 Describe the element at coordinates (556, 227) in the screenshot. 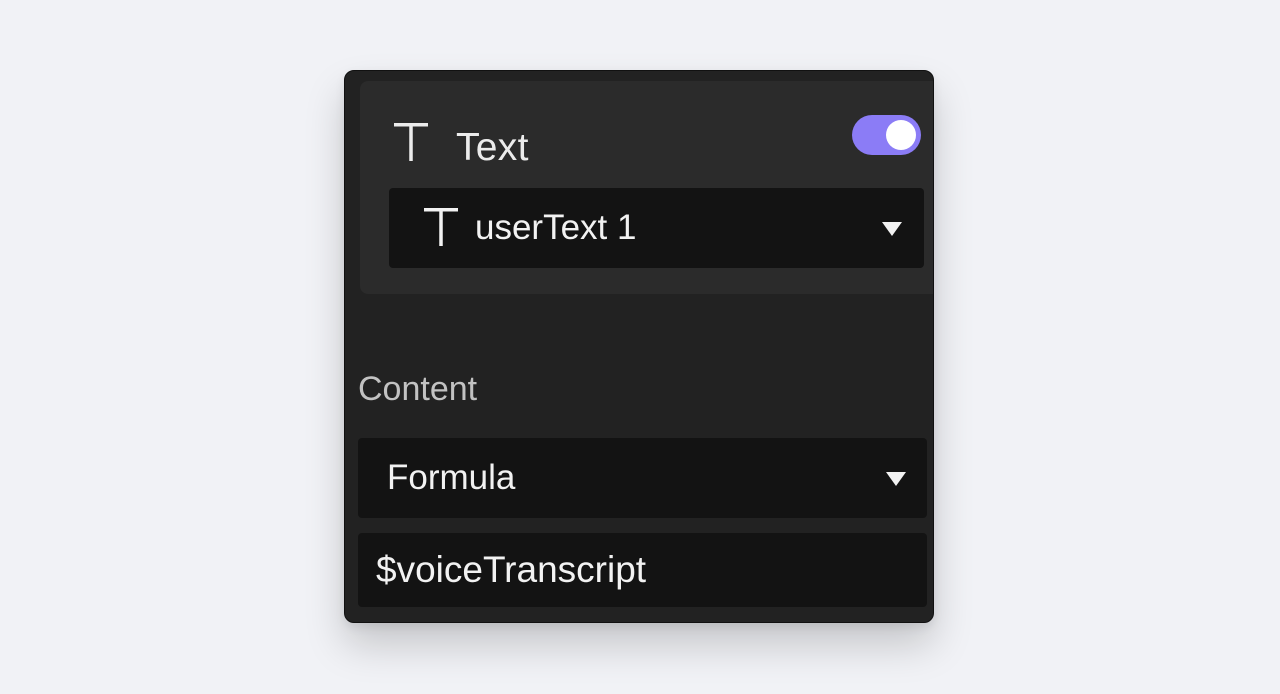

I see `layer-select-value: userText 1` at that location.